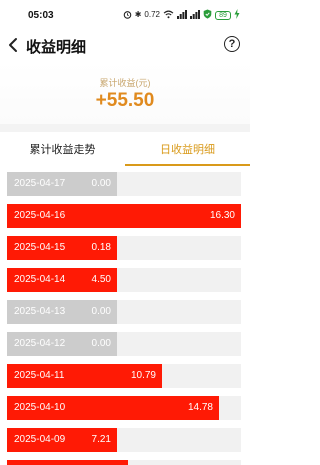 The width and height of the screenshot is (320, 465). Describe the element at coordinates (14, 45) in the screenshot. I see `back-arrow-icon` at that location.